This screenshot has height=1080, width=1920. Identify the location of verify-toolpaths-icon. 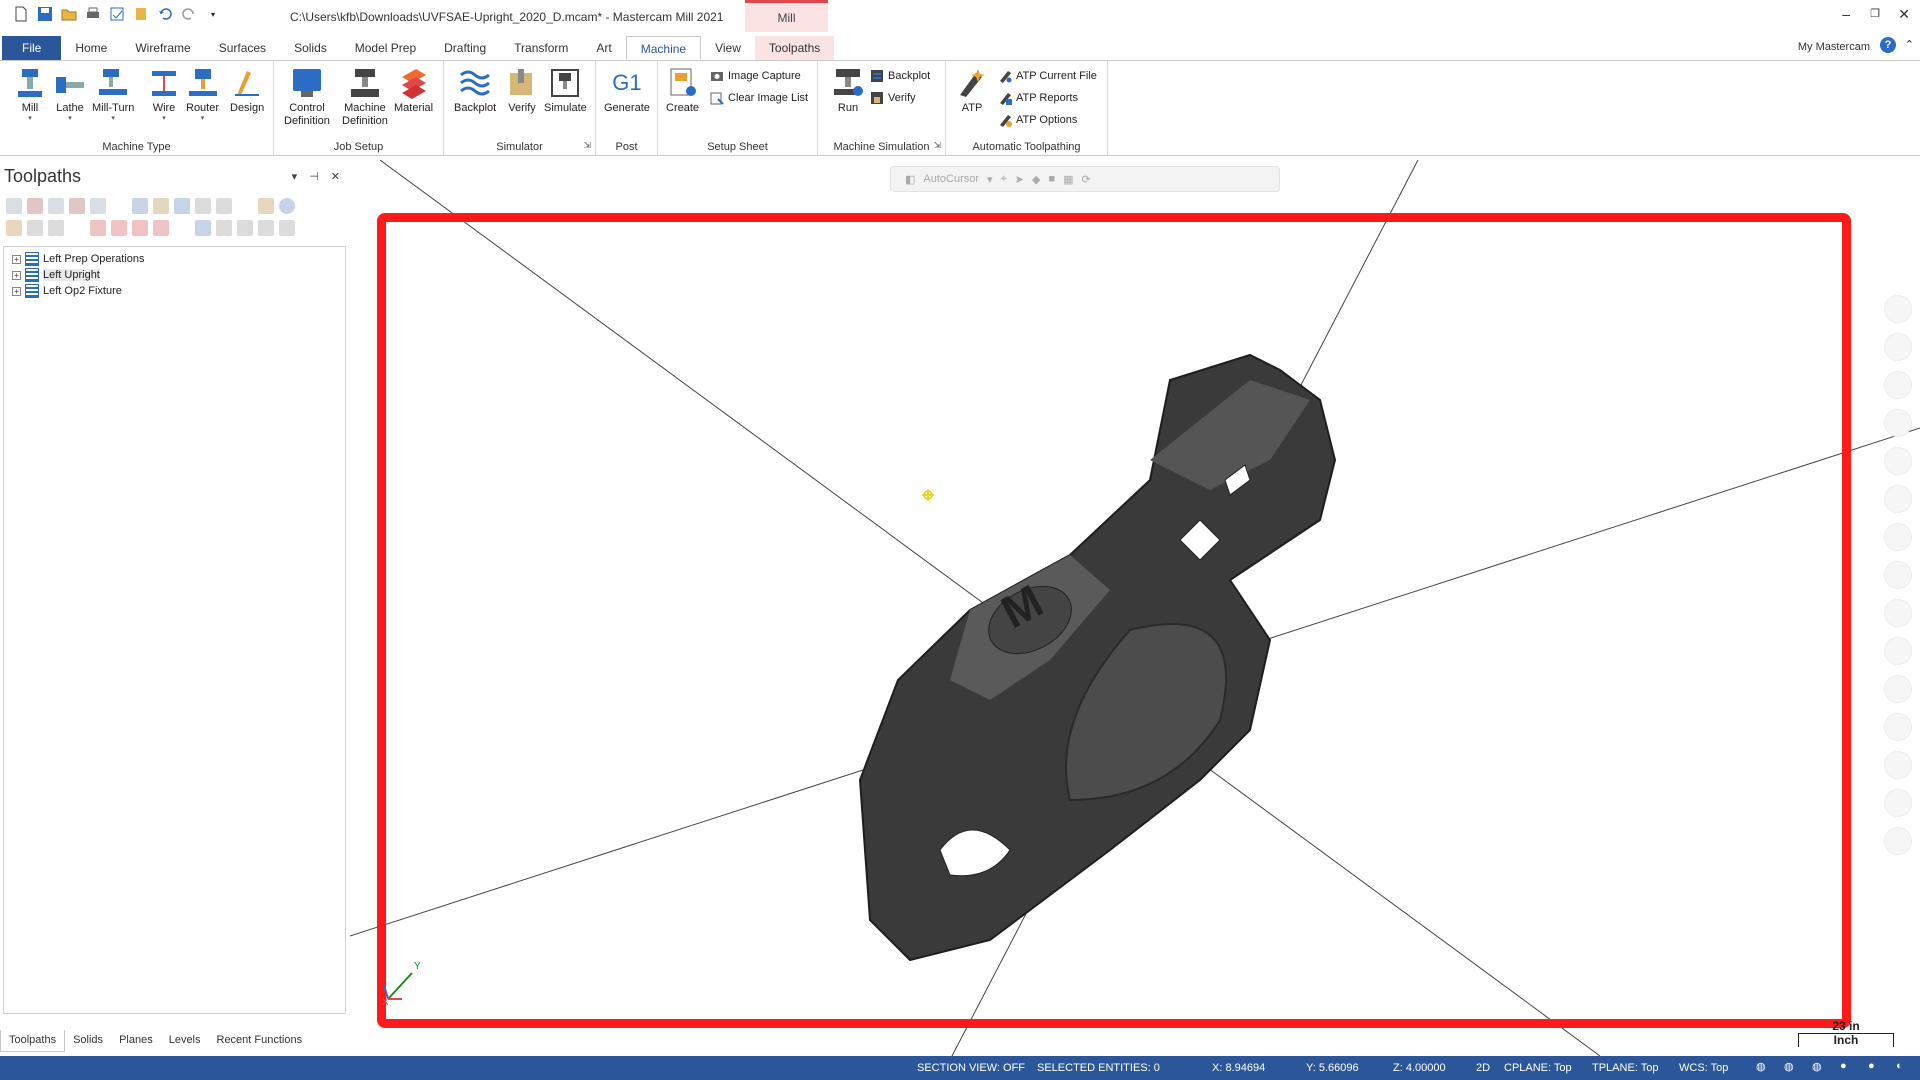
(161, 206).